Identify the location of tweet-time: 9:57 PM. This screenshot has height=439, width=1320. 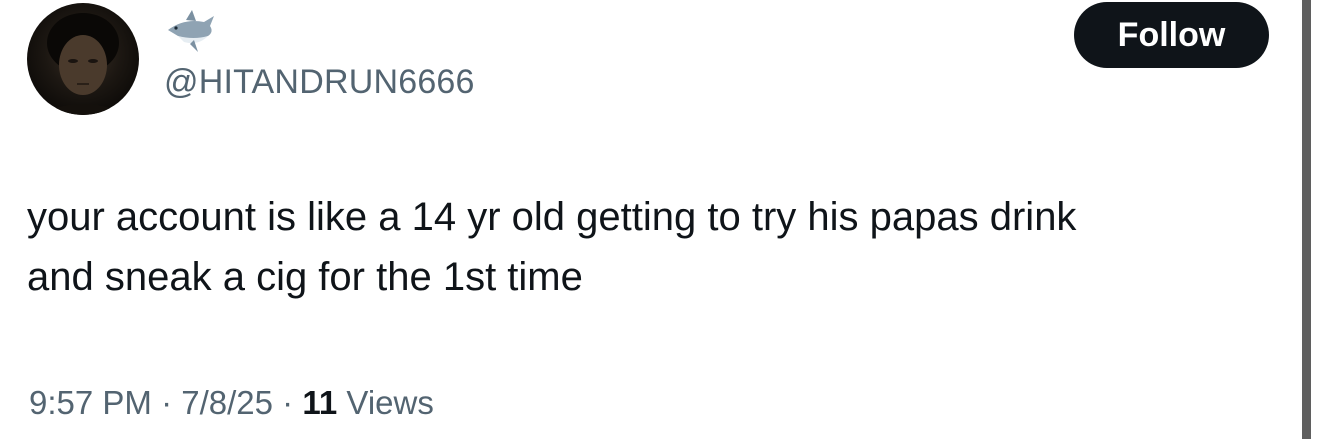
(90, 402).